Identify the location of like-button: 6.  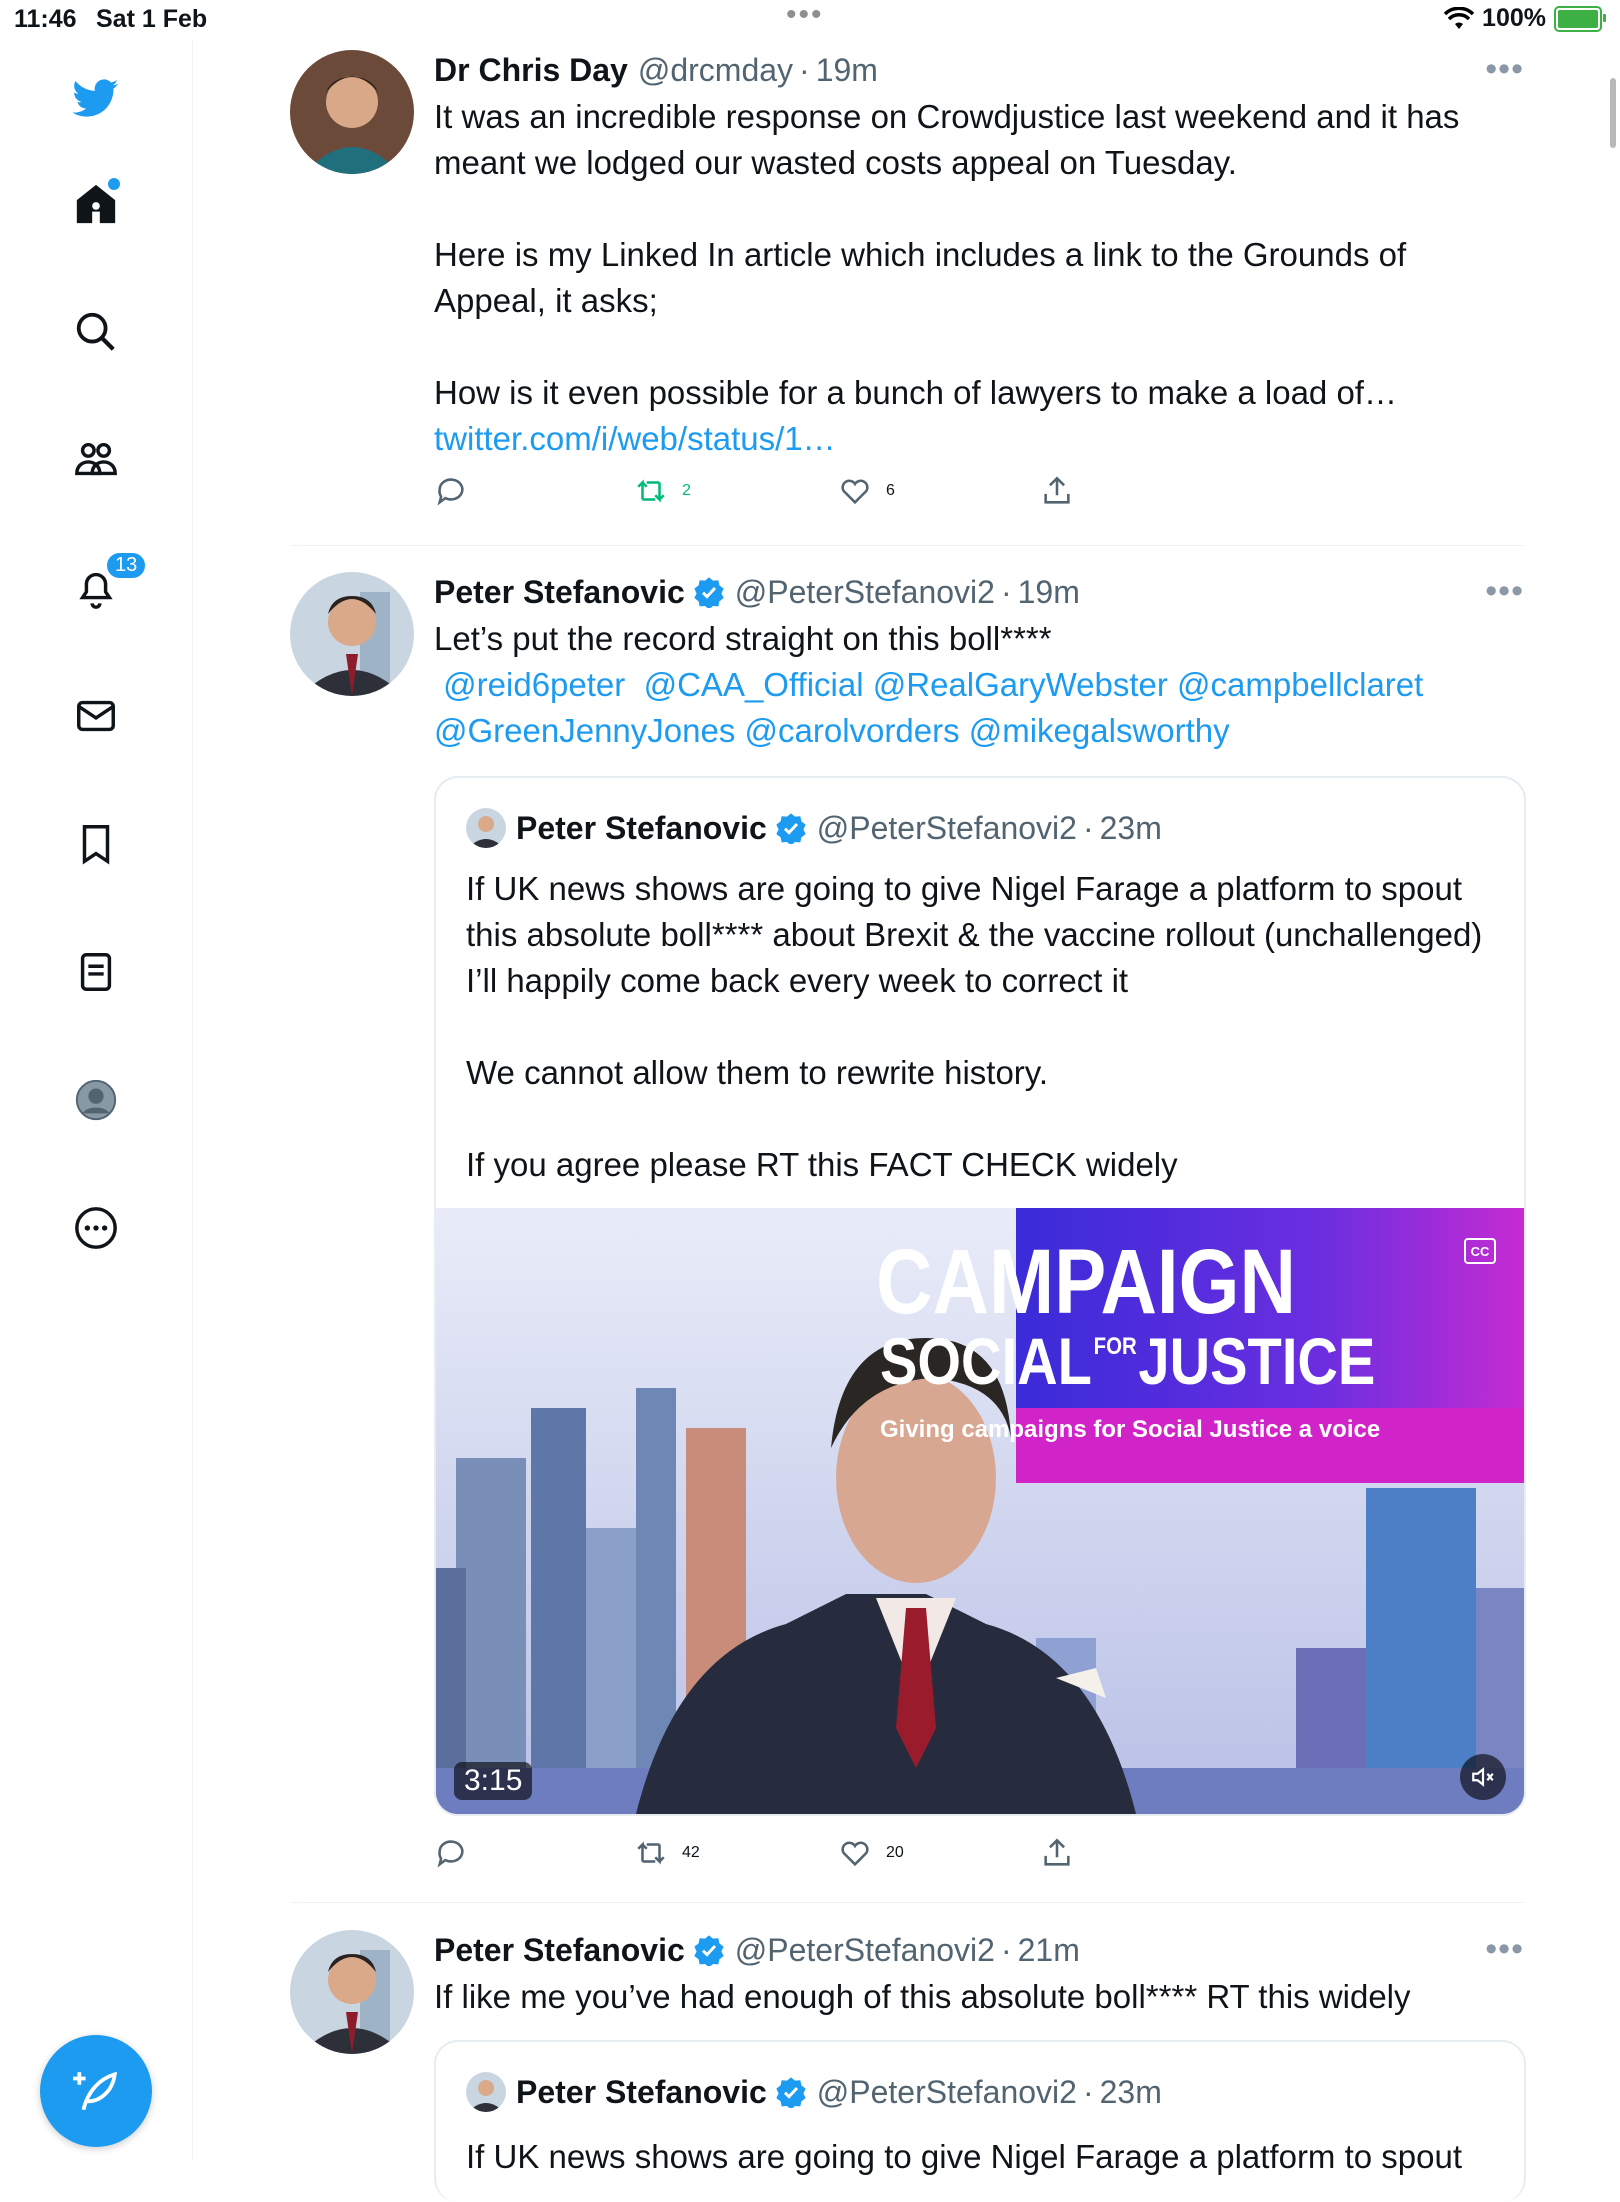
(866, 491).